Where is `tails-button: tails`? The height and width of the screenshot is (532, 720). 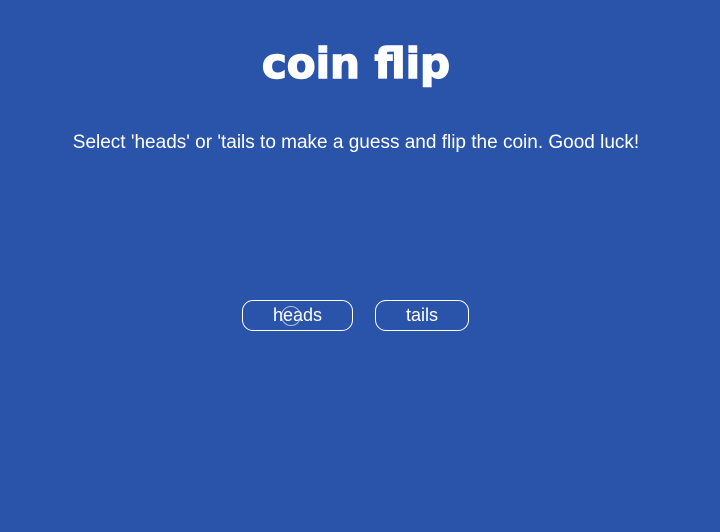 tails-button: tails is located at coordinates (422, 315).